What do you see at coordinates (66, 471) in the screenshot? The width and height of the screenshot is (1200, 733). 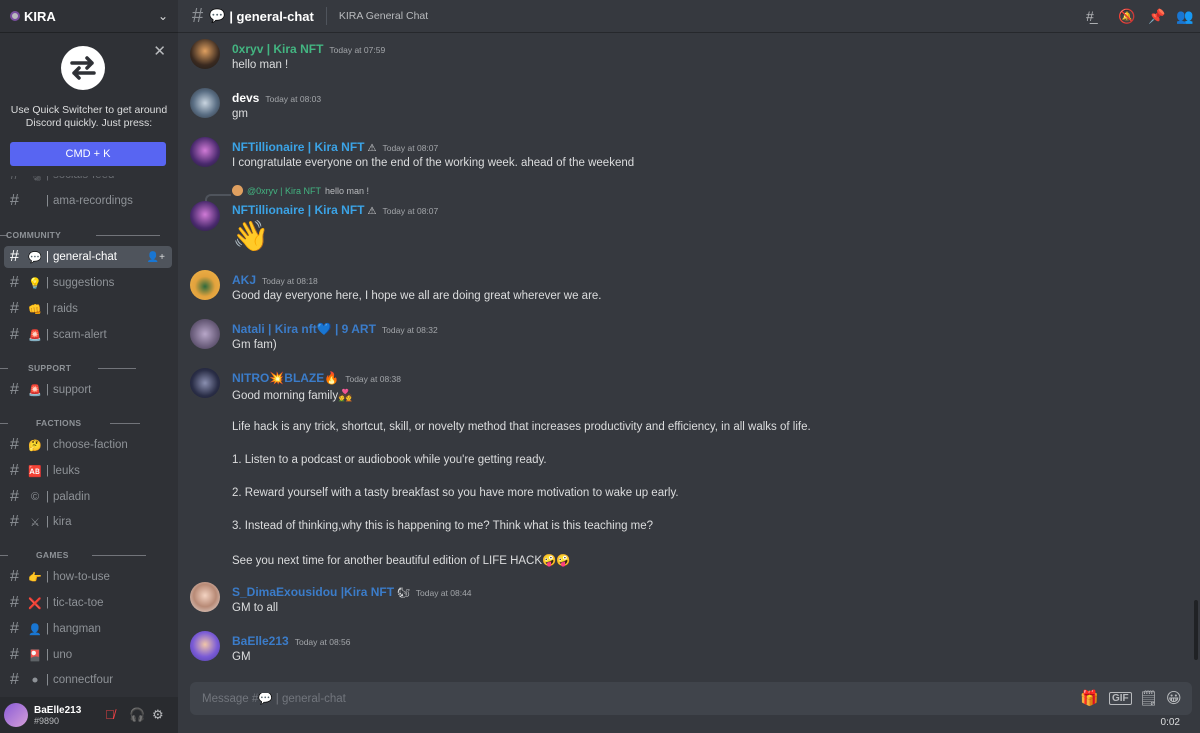 I see `sidebar-item-label: leuks` at bounding box center [66, 471].